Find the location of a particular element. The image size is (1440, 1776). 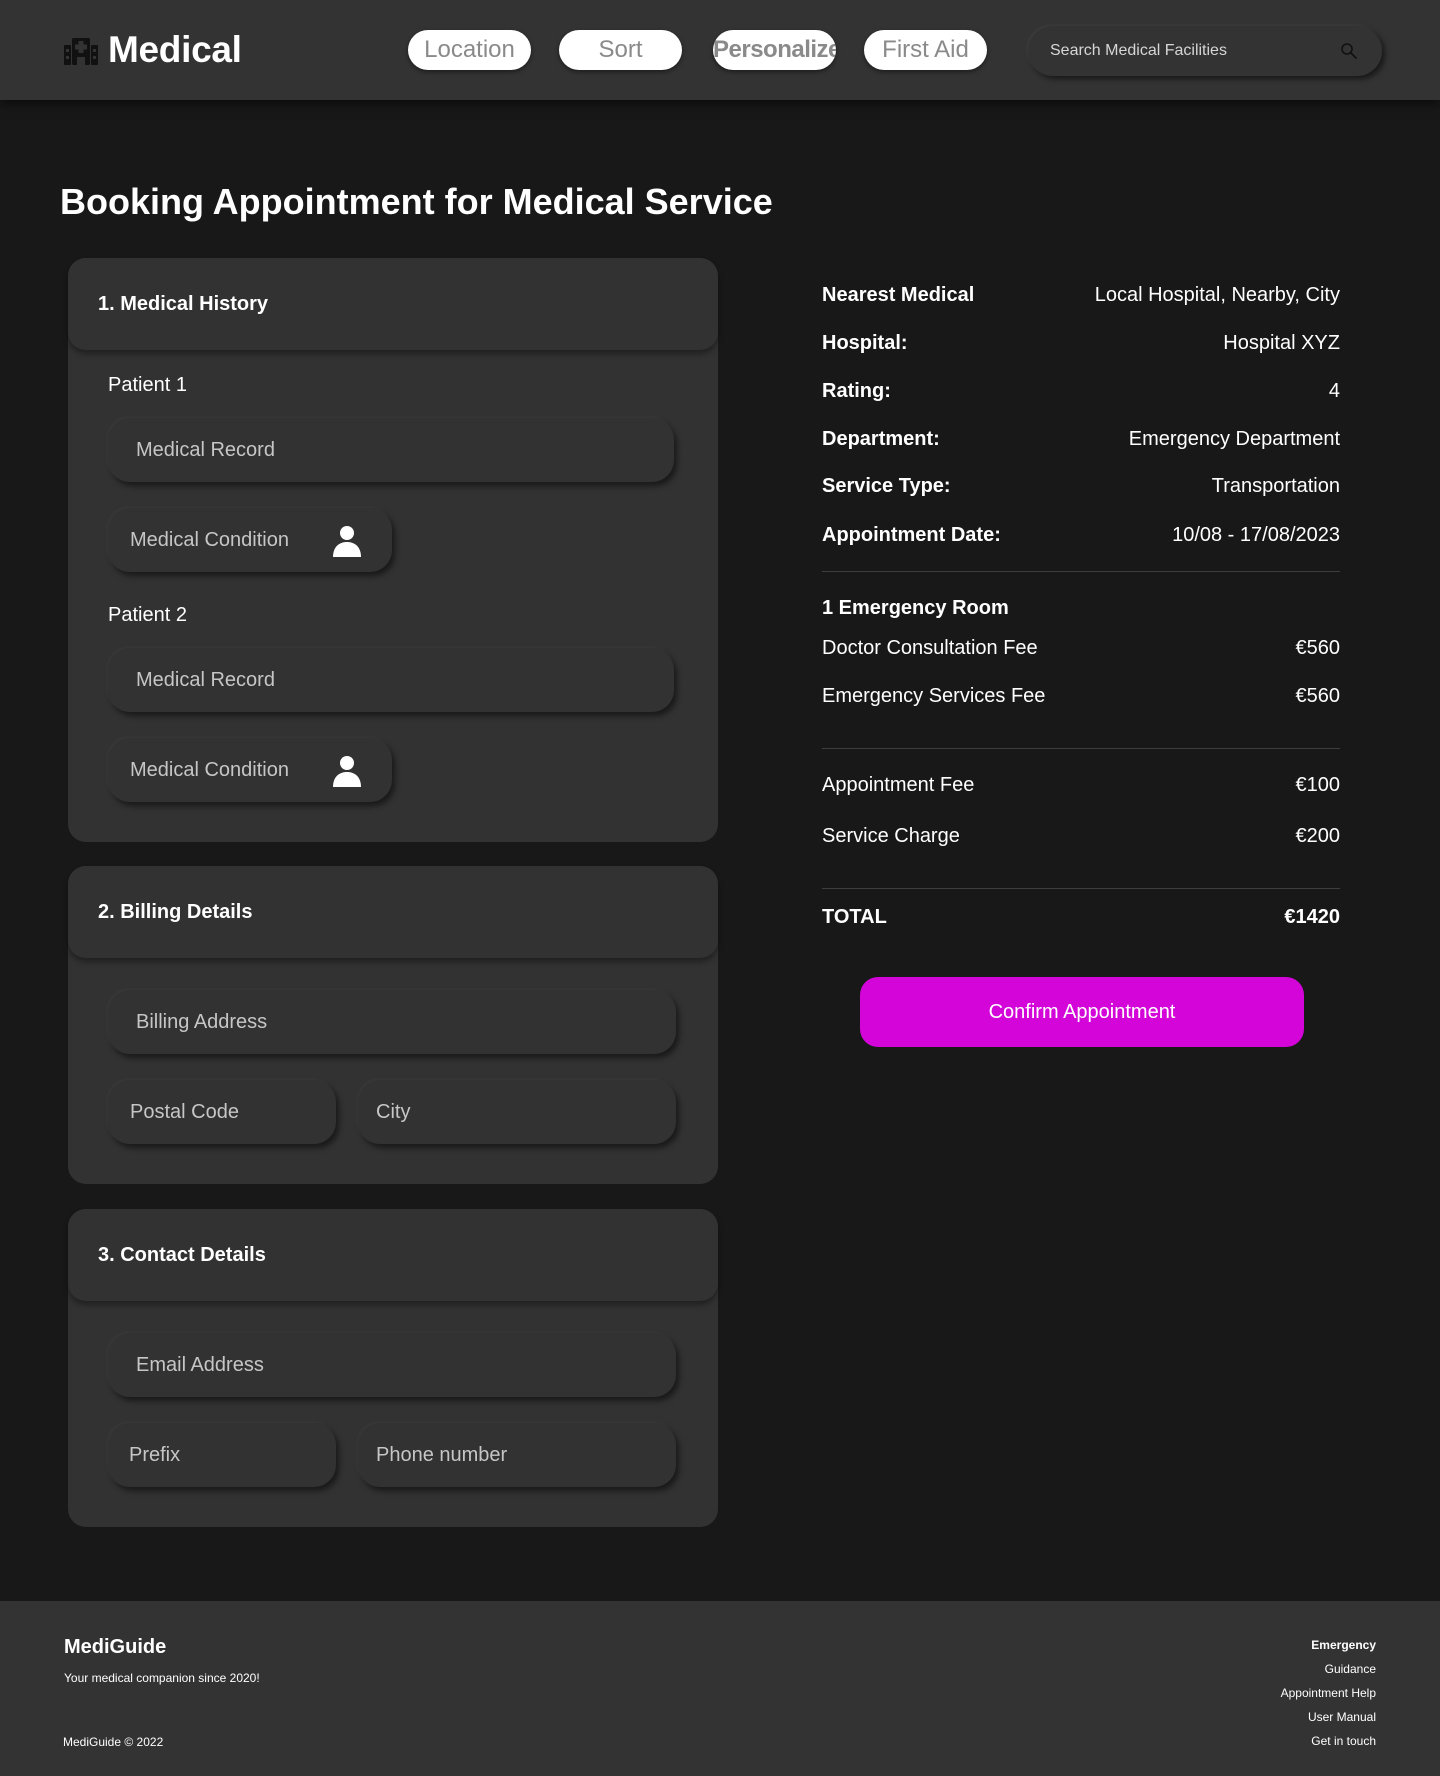

total-value: €1420 is located at coordinates (1312, 917).